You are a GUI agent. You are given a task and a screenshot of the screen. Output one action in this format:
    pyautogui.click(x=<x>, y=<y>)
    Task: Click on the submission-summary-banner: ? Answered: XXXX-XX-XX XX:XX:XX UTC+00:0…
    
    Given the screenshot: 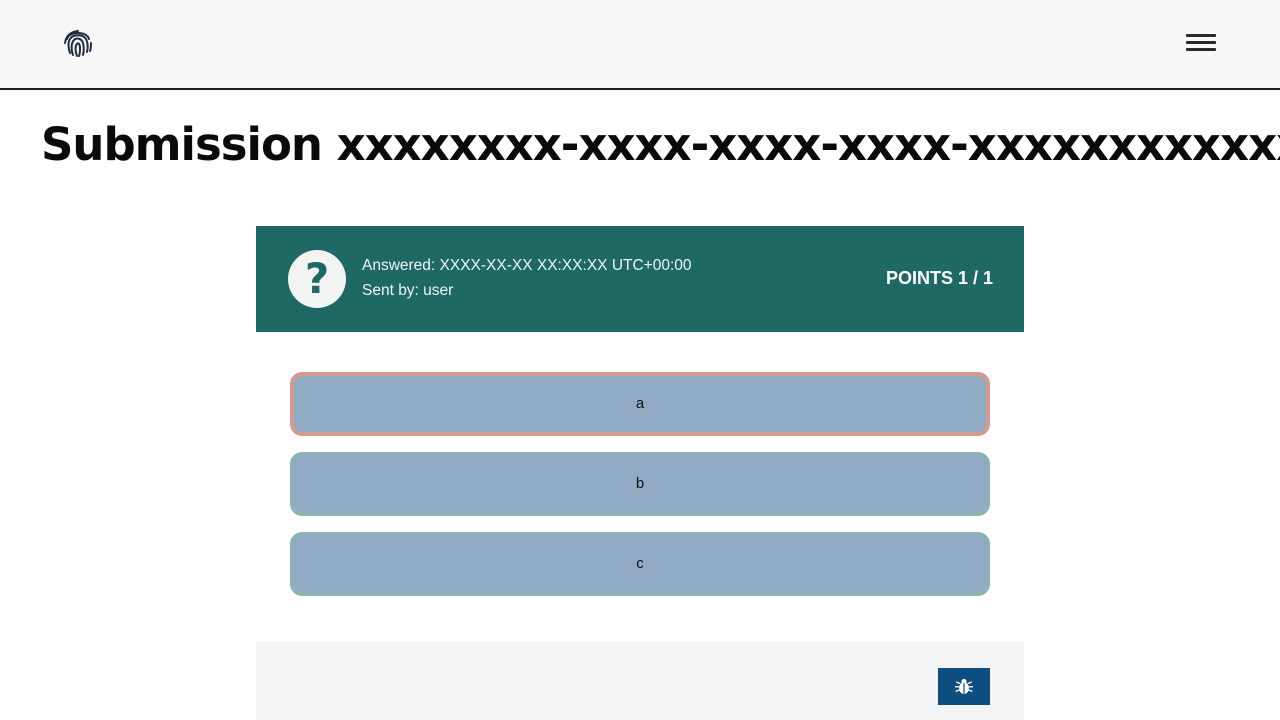 What is the action you would take?
    pyautogui.click(x=640, y=279)
    